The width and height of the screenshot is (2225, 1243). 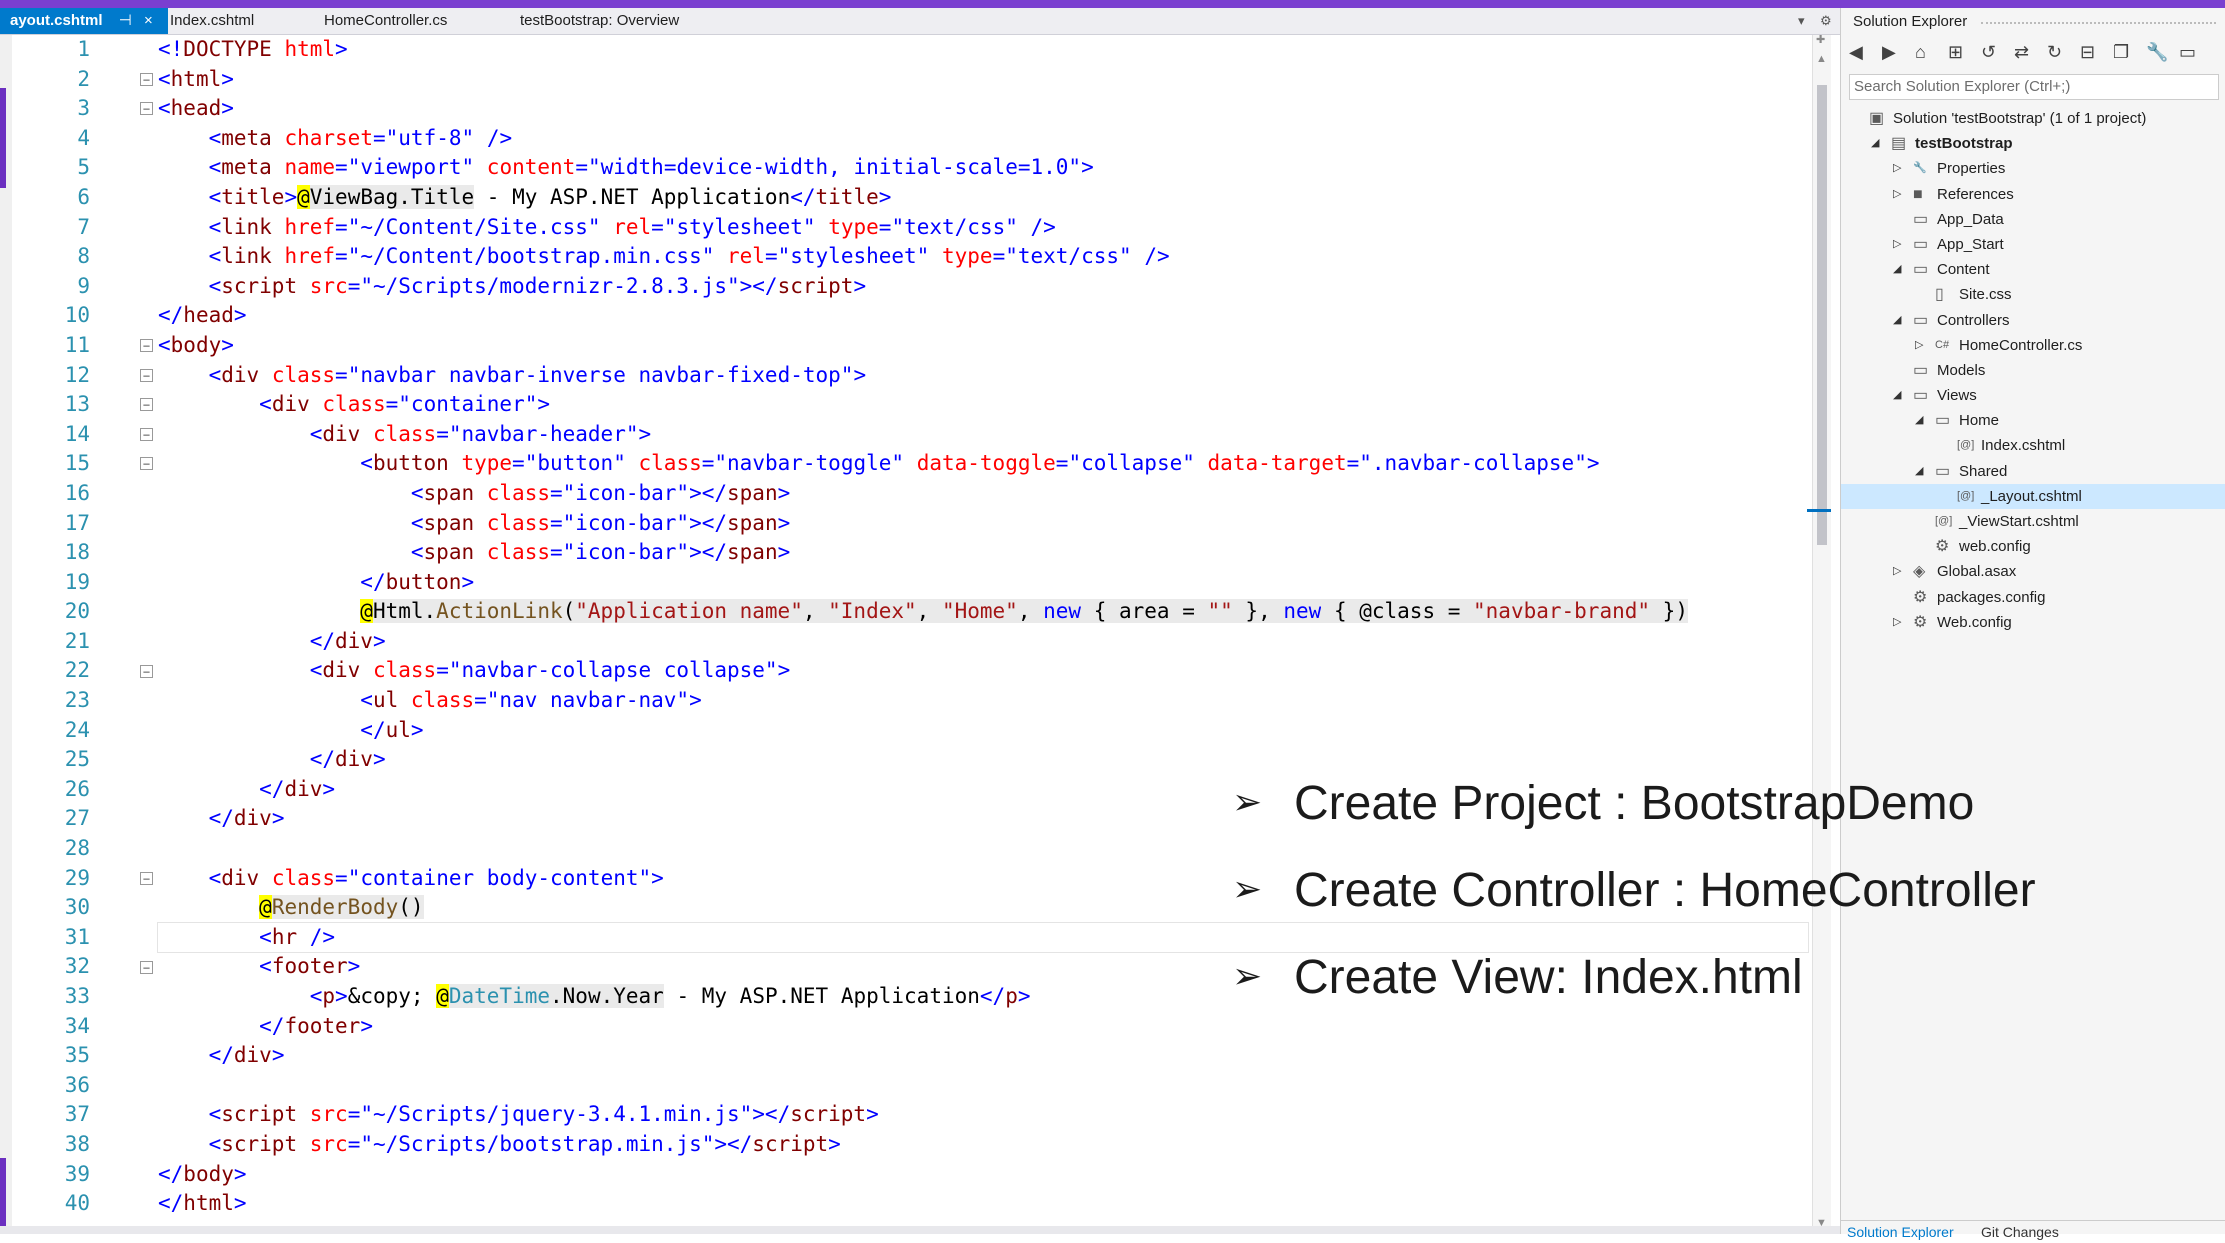 What do you see at coordinates (2033, 194) in the screenshot?
I see `tree-item: ▷ ■ References` at bounding box center [2033, 194].